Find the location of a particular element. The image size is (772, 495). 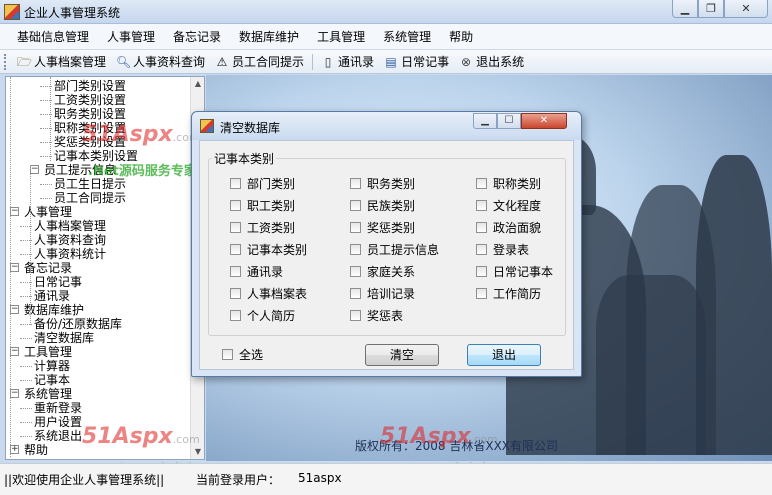

select-all-checkbox: 全选 is located at coordinates (242, 354).